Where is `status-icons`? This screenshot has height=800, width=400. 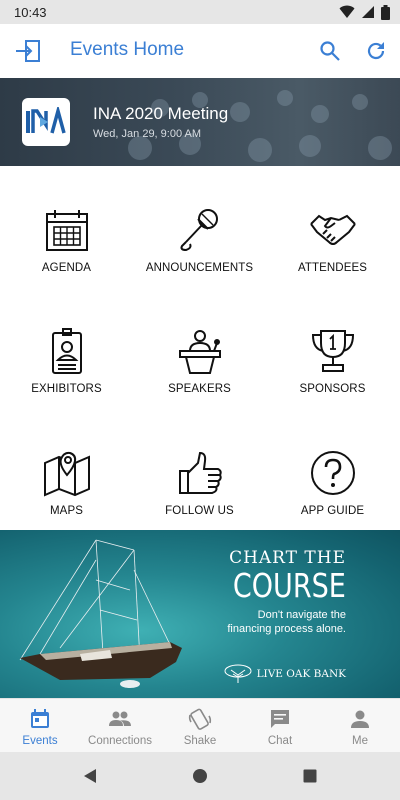
status-icons is located at coordinates (364, 12).